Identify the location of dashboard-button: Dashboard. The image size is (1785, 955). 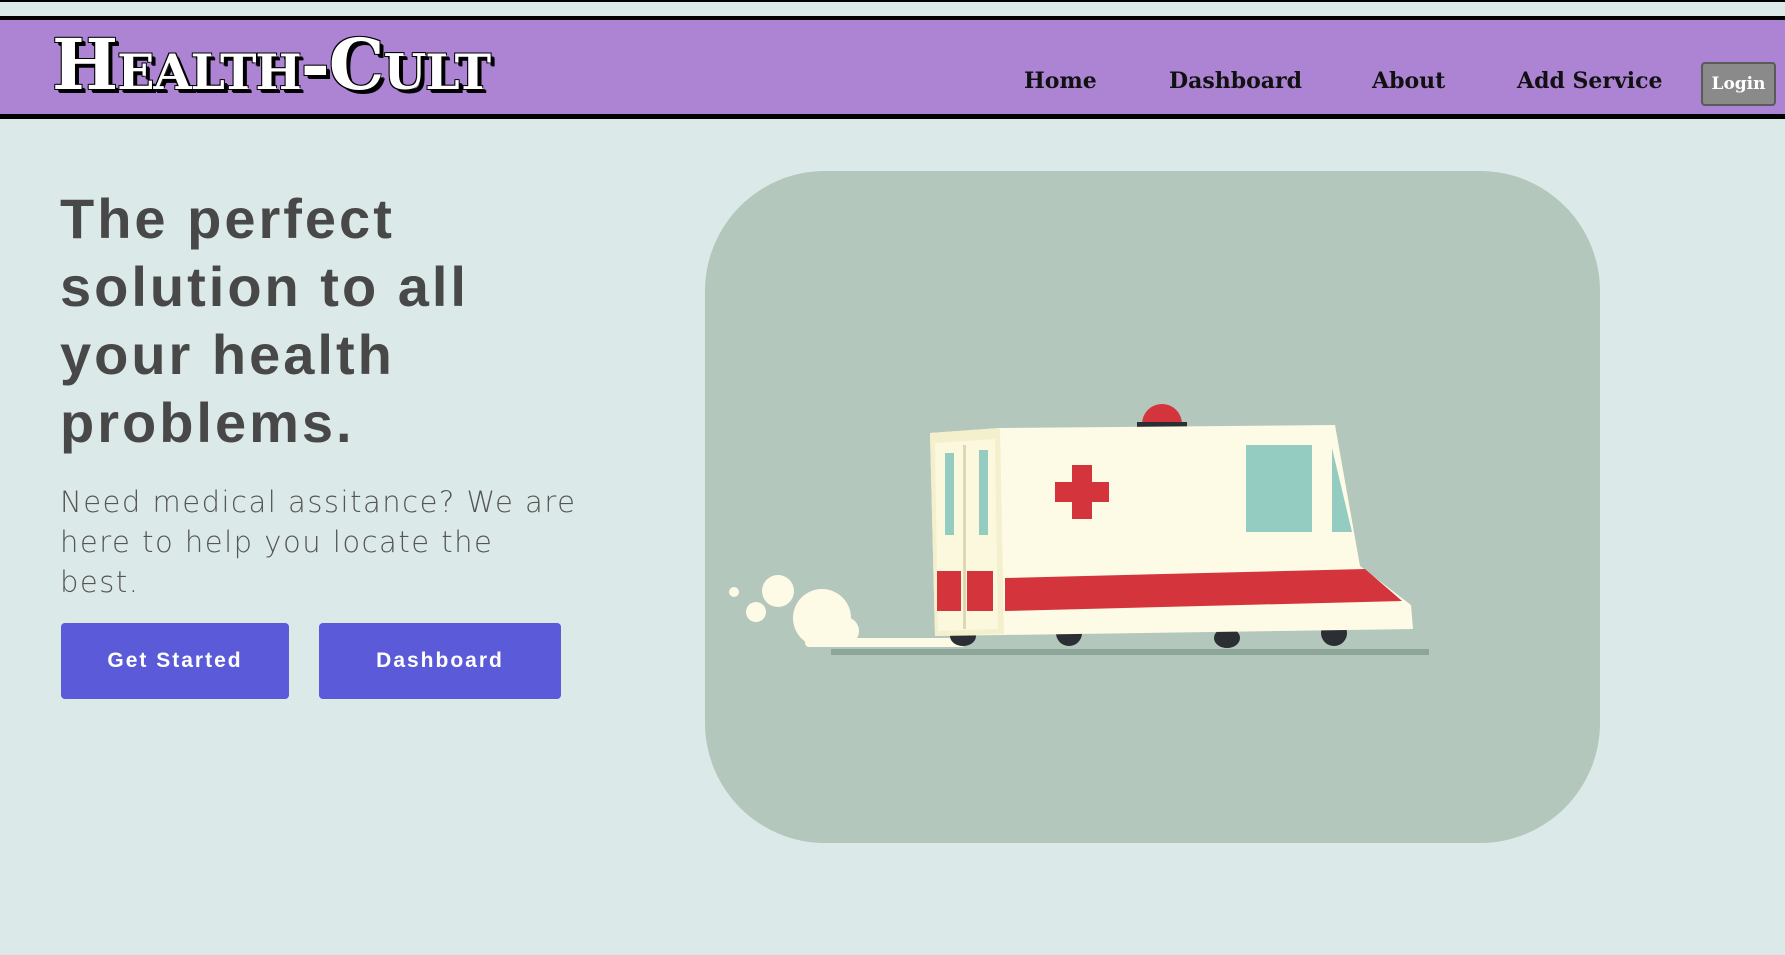
(440, 661).